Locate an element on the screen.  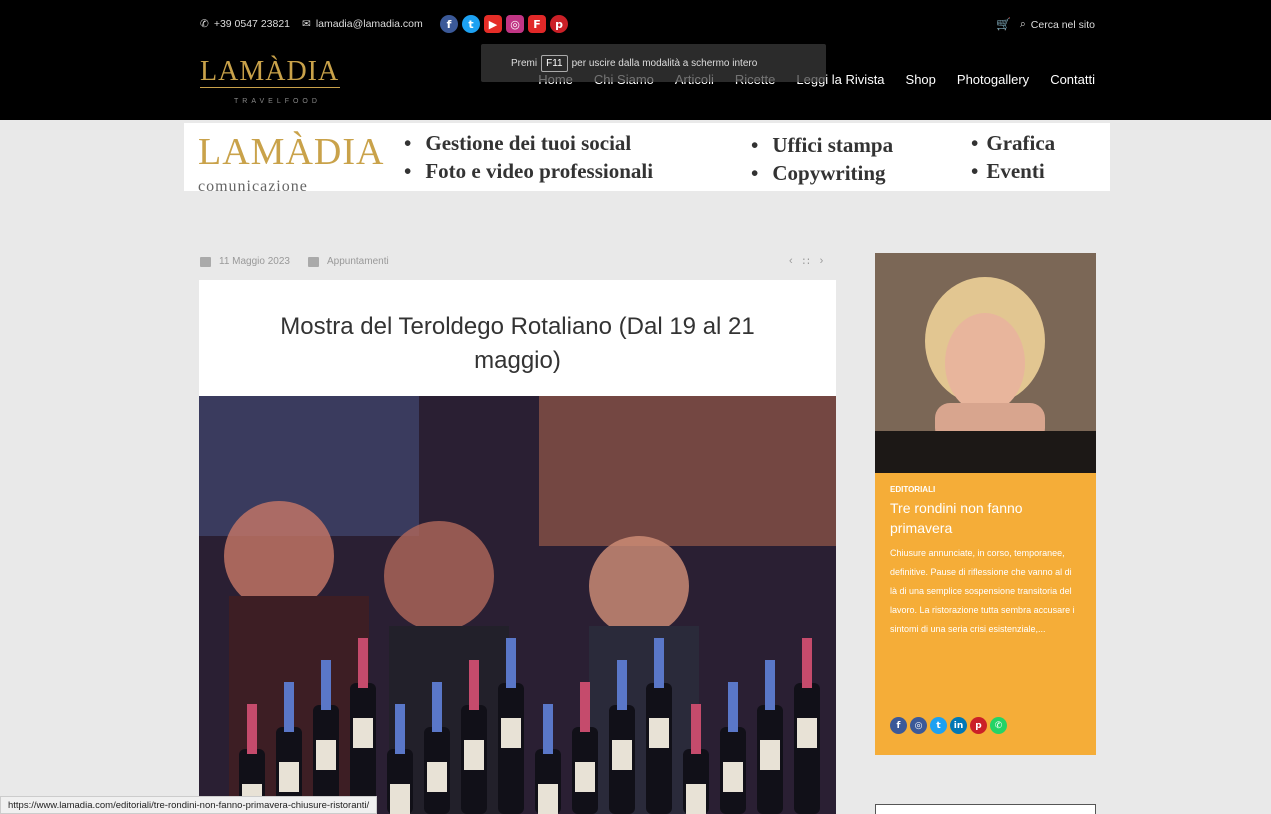
nav-photogallery: Photogallery is located at coordinates (993, 79).